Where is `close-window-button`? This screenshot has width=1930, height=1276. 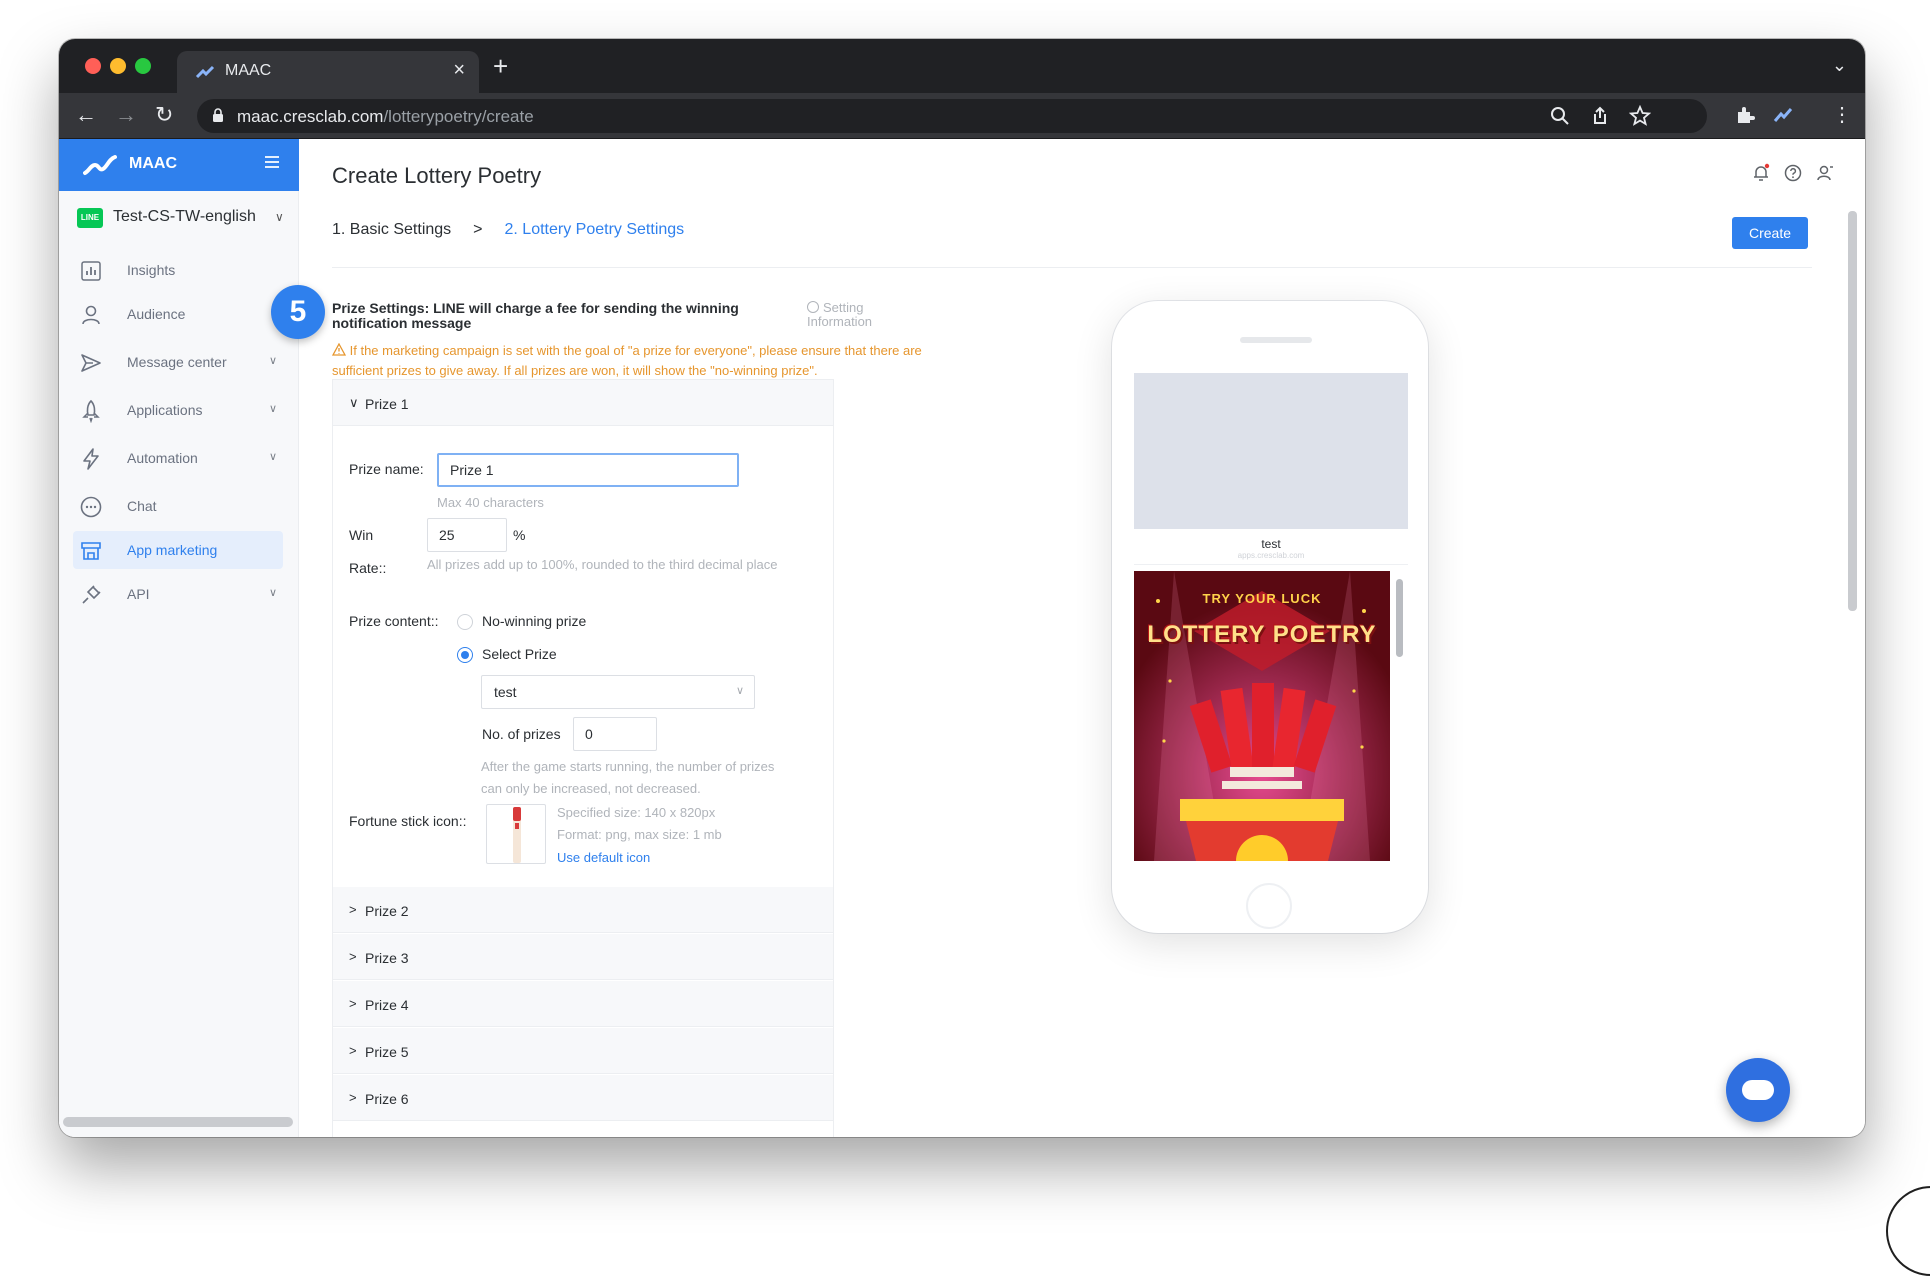
close-window-button is located at coordinates (93, 66).